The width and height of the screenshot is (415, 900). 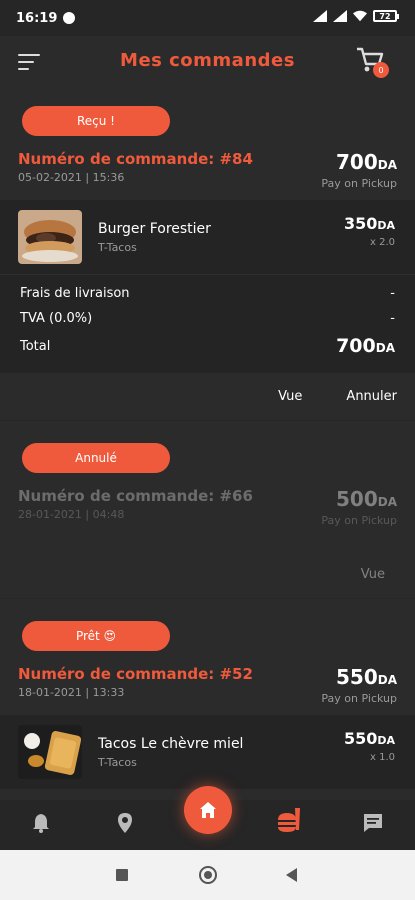 I want to click on status-badge: Reçu !, so click(x=96, y=121).